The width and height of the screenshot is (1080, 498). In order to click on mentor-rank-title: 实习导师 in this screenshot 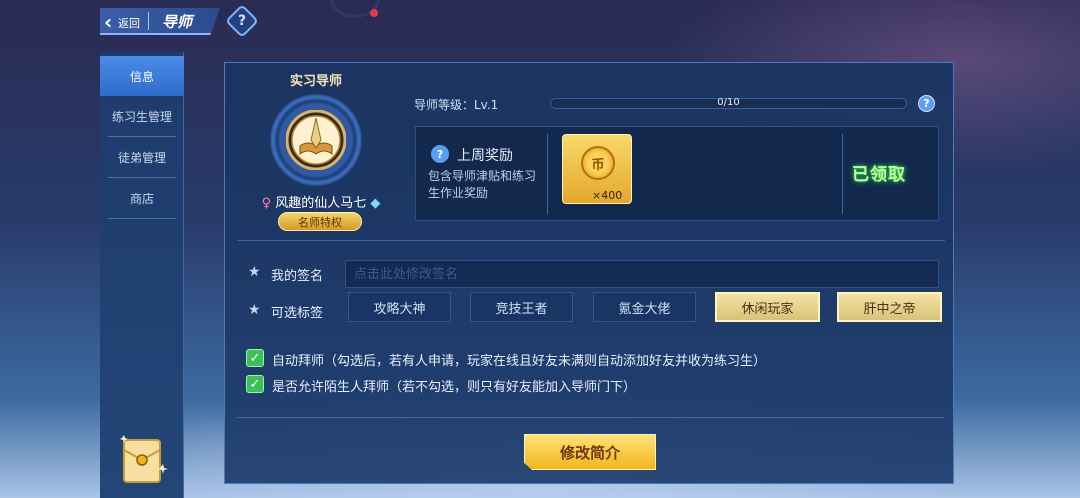, I will do `click(315, 81)`.